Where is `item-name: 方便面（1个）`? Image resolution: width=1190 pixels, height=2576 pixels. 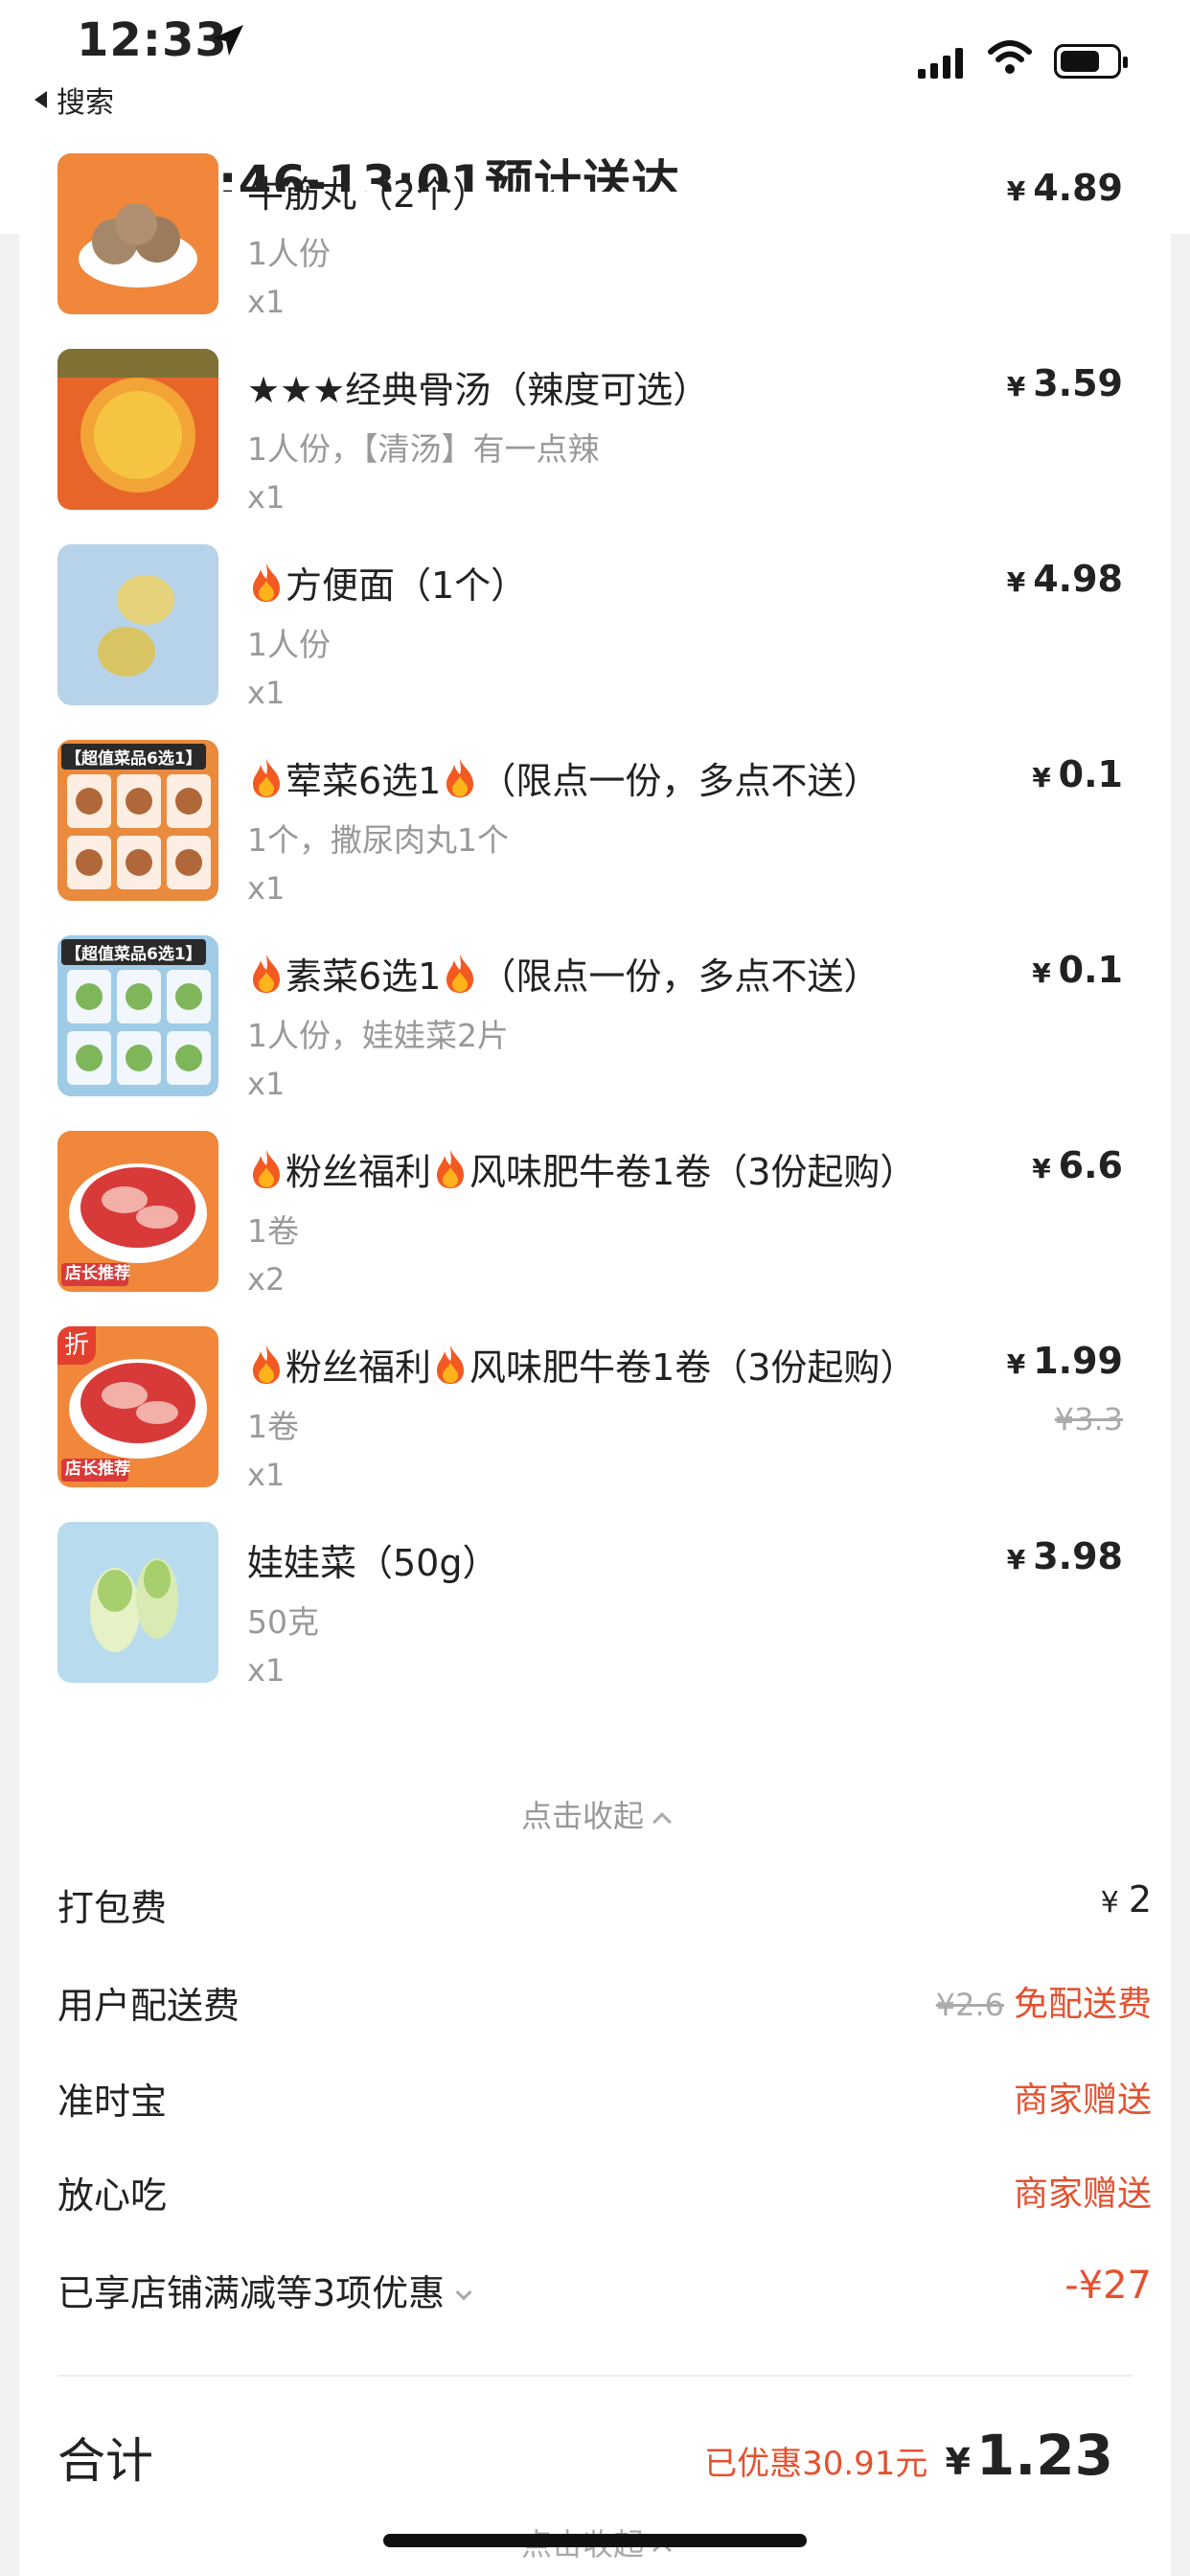 item-name: 方便面（1个） is located at coordinates (387, 582).